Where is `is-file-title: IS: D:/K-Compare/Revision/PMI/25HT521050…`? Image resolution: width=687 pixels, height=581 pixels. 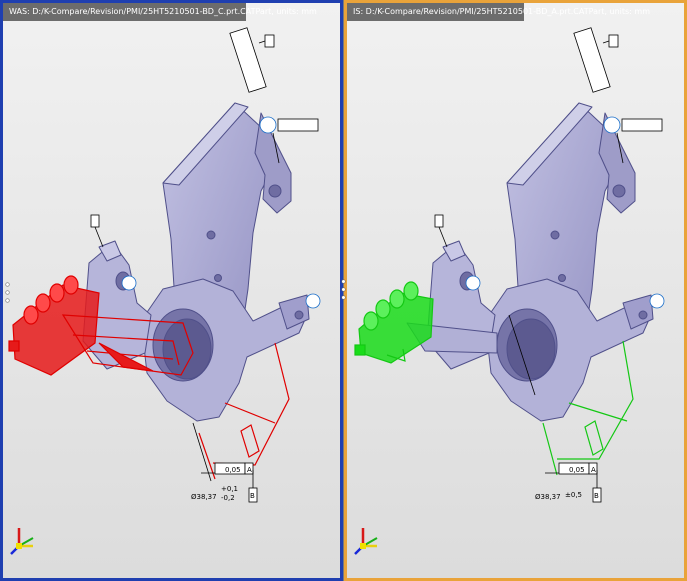
is-file-title: IS: D:/K-Compare/Revision/PMI/25HT521050… is located at coordinates (498, 12).